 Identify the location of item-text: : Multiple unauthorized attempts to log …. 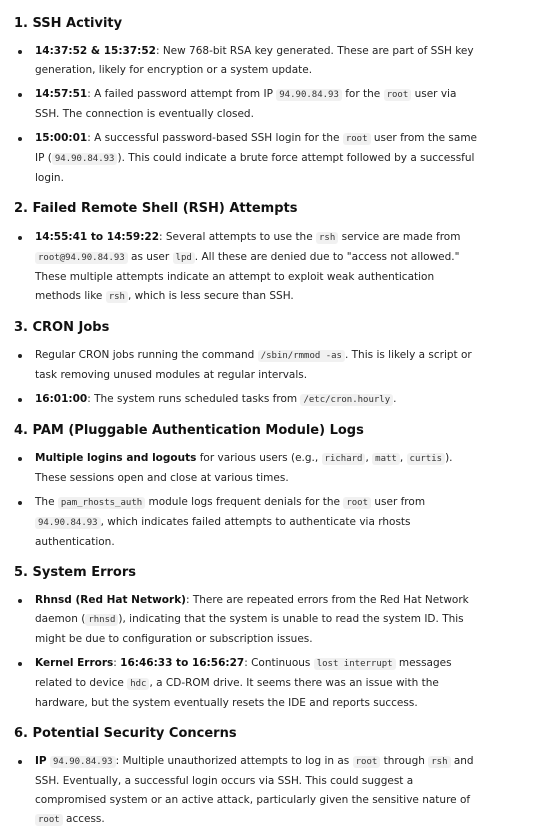
(234, 761).